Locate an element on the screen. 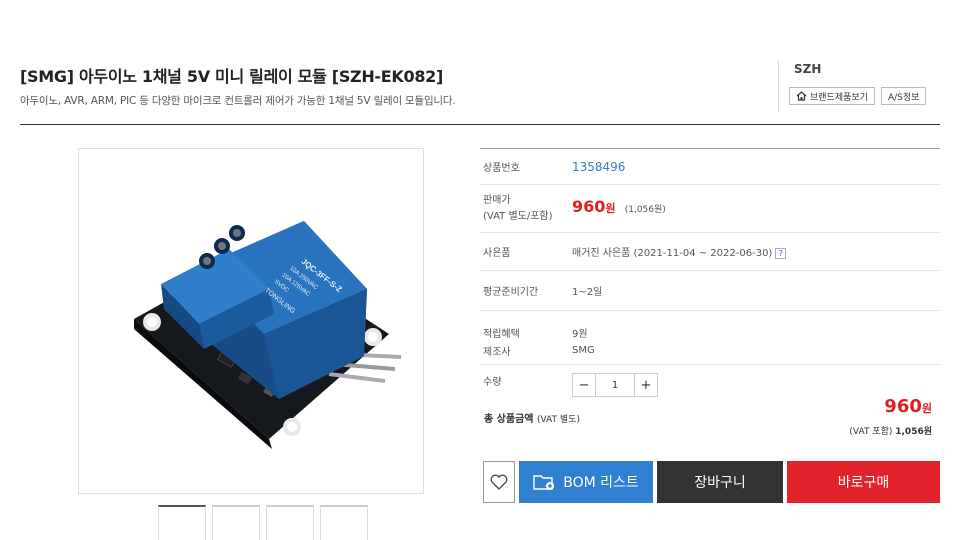 The width and height of the screenshot is (960, 540). qty-plus-button: + is located at coordinates (646, 385).